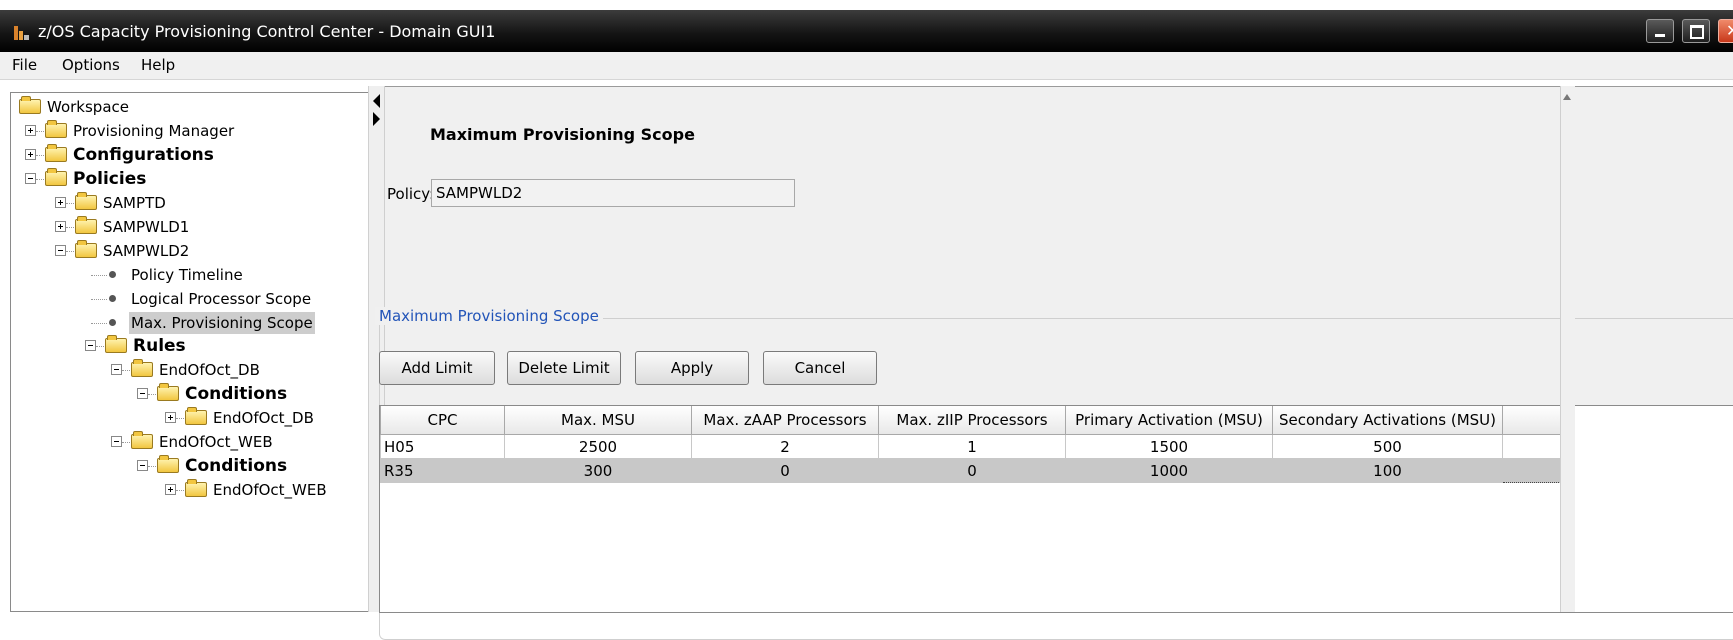  What do you see at coordinates (692, 368) in the screenshot?
I see `apply-button: Apply` at bounding box center [692, 368].